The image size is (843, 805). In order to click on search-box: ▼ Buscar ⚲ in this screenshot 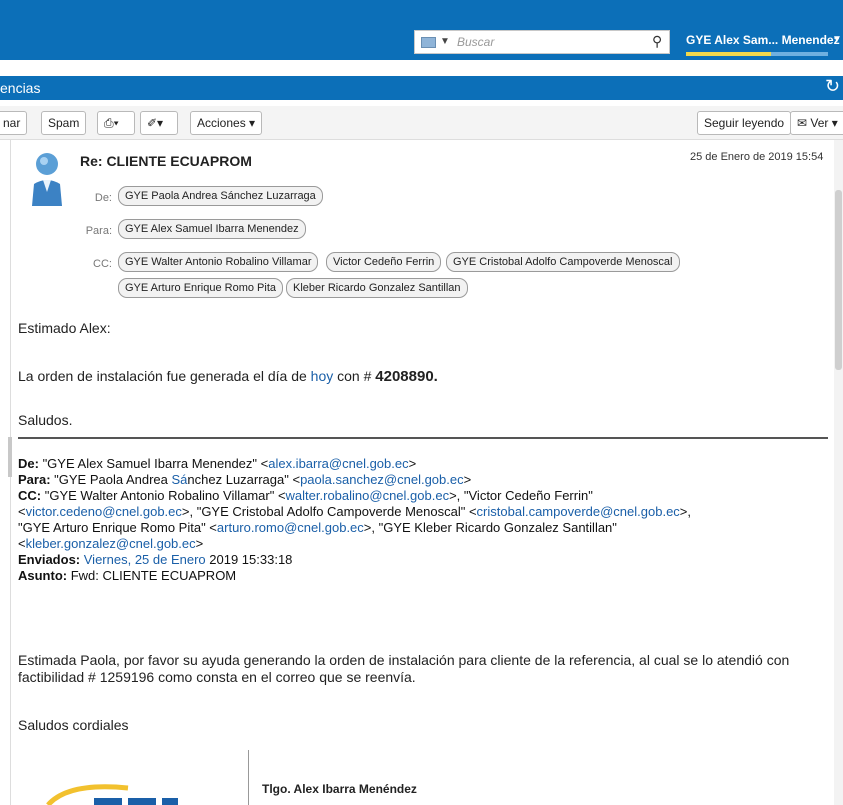, I will do `click(542, 42)`.